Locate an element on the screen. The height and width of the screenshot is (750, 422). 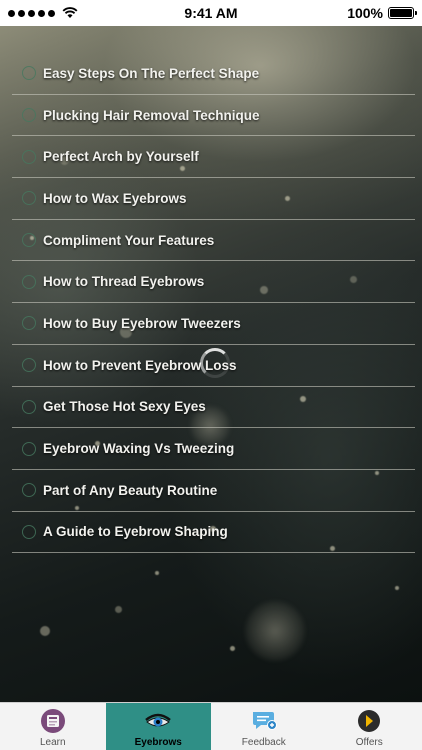
list-item: How to Wax Eyebrows is located at coordinates (213, 199).